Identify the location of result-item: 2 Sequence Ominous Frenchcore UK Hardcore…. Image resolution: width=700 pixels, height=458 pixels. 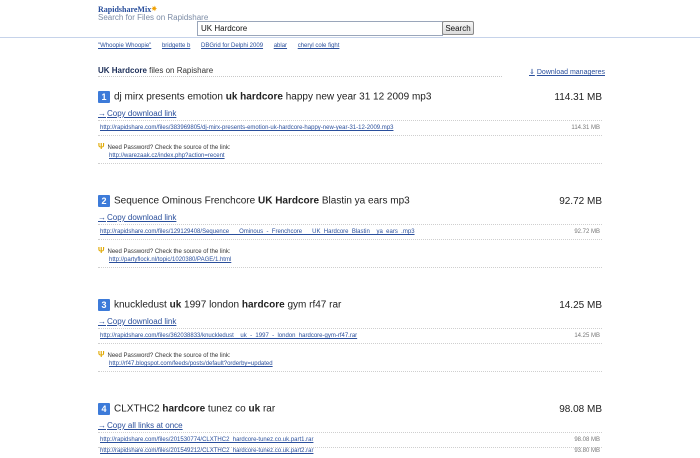
(350, 232).